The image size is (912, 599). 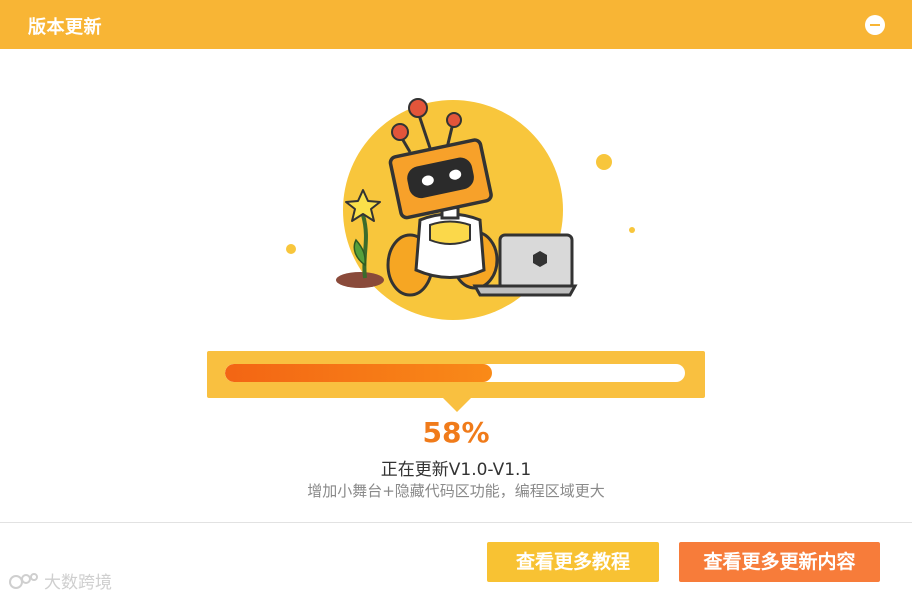 I want to click on watermark-text: 大数跨境, so click(x=78, y=582).